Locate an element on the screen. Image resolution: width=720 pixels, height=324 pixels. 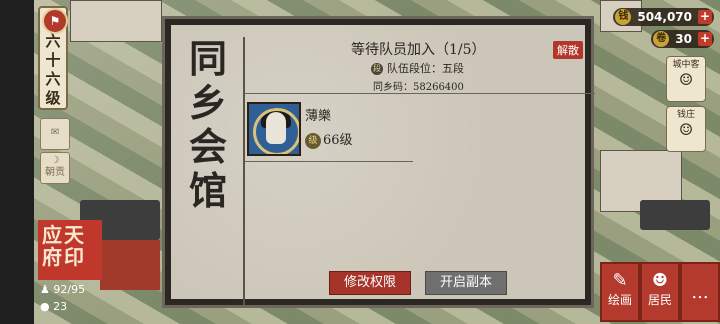
resident-label: 居民 is located at coordinates (659, 300).